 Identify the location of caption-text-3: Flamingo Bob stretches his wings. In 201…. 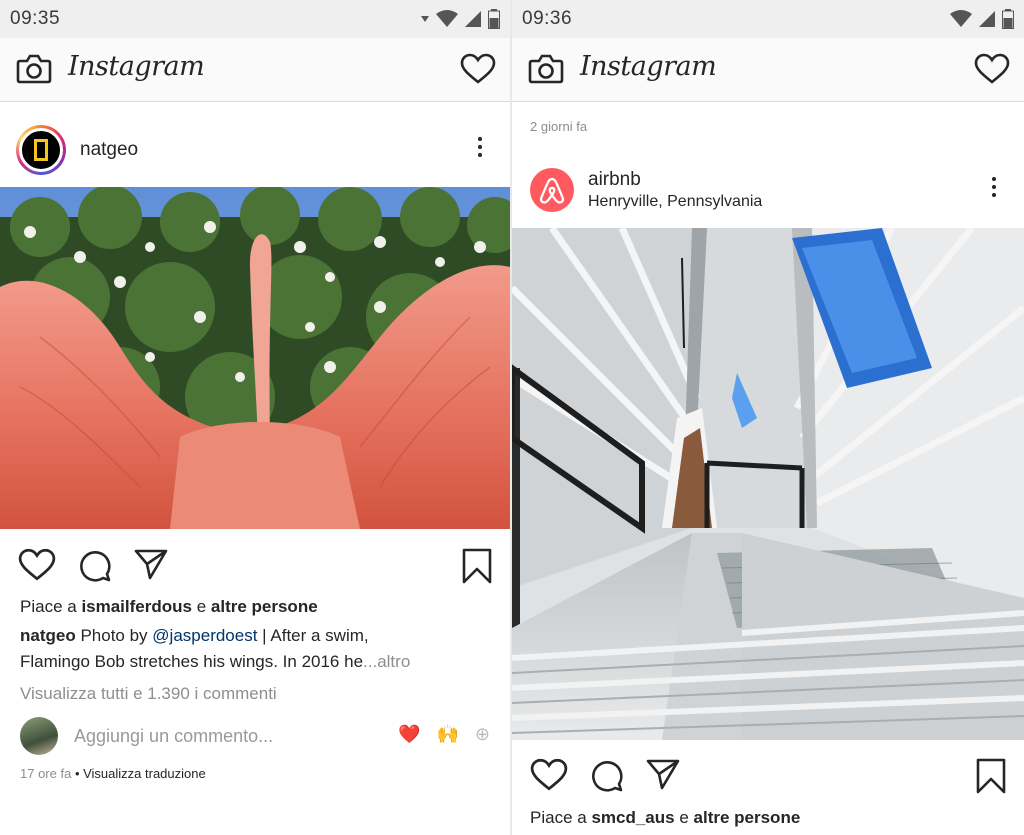
(192, 661).